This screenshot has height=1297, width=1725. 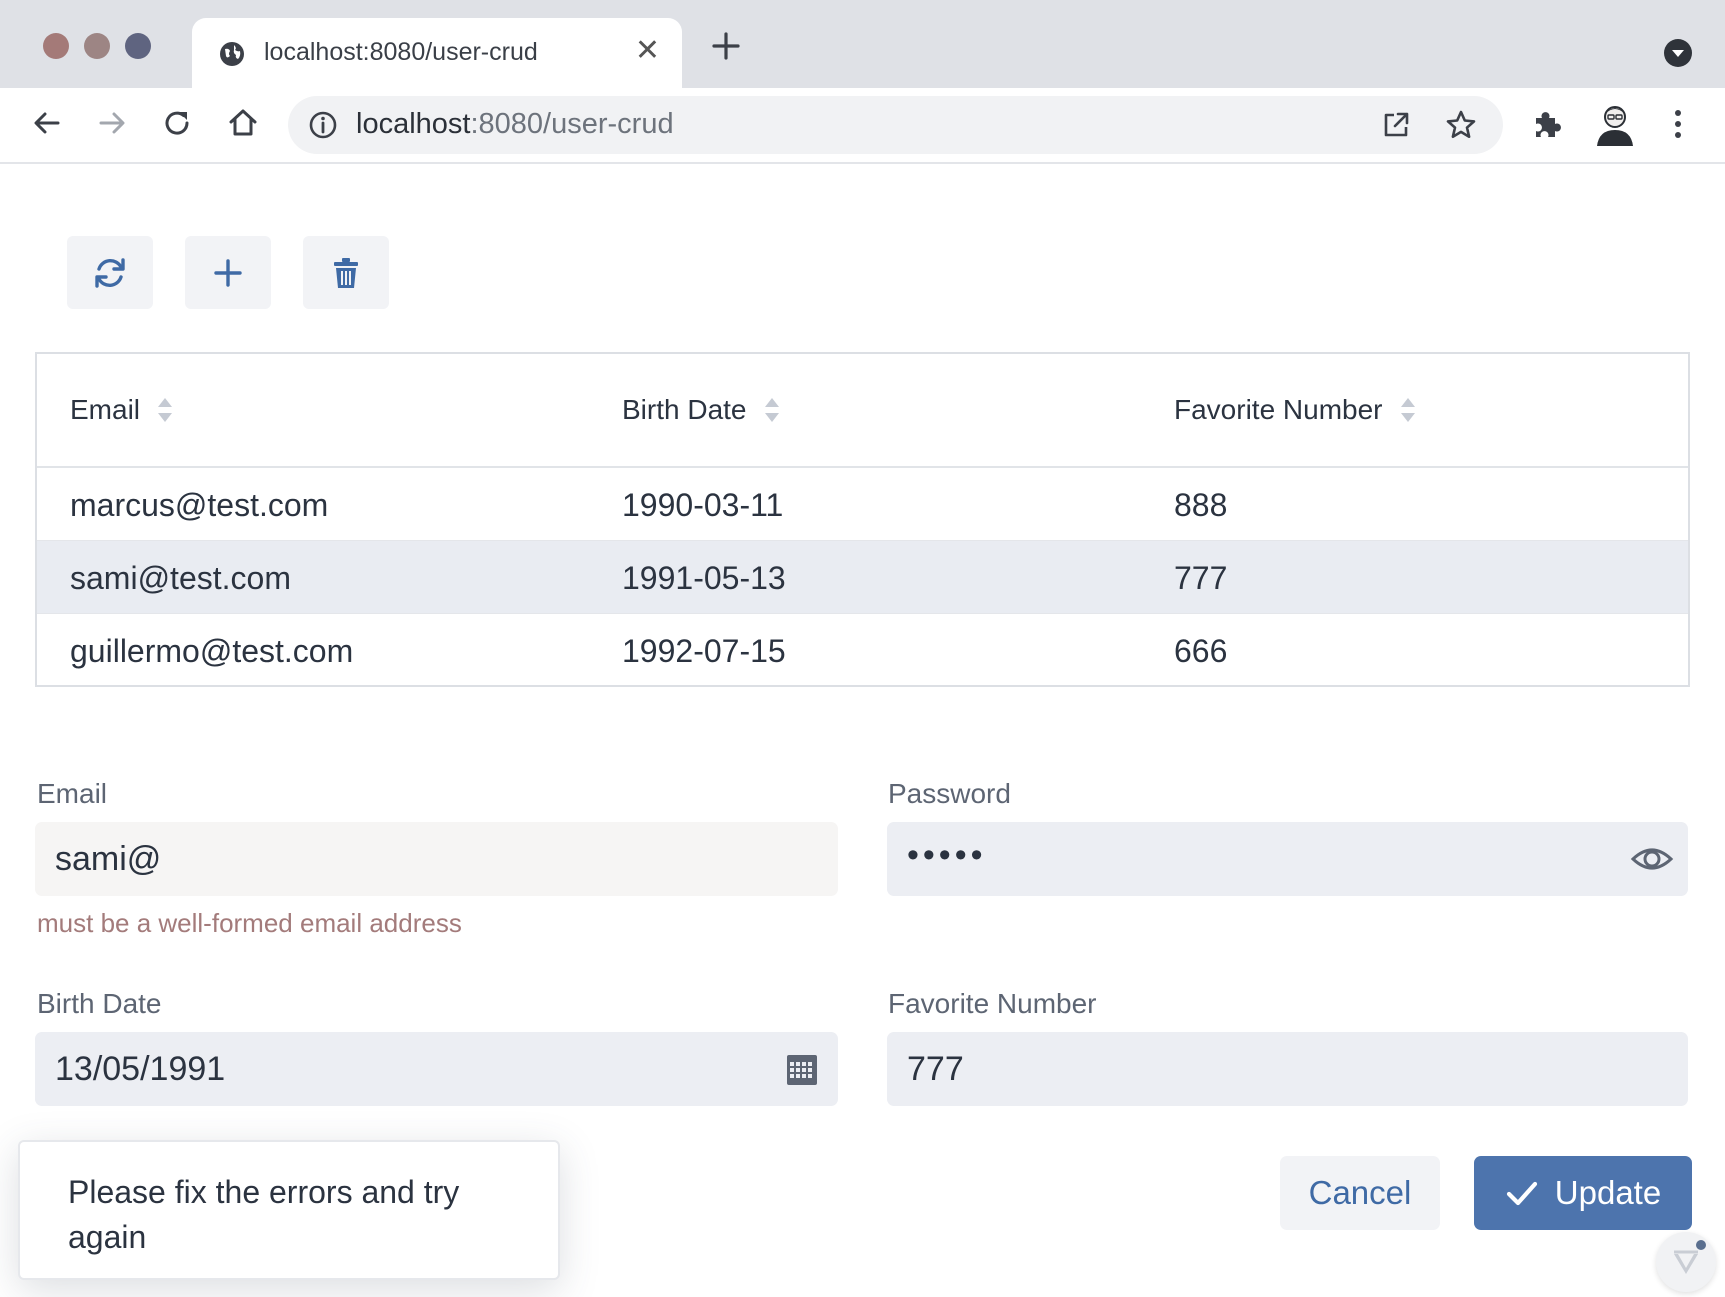 I want to click on email-label: Email, so click(x=72, y=793).